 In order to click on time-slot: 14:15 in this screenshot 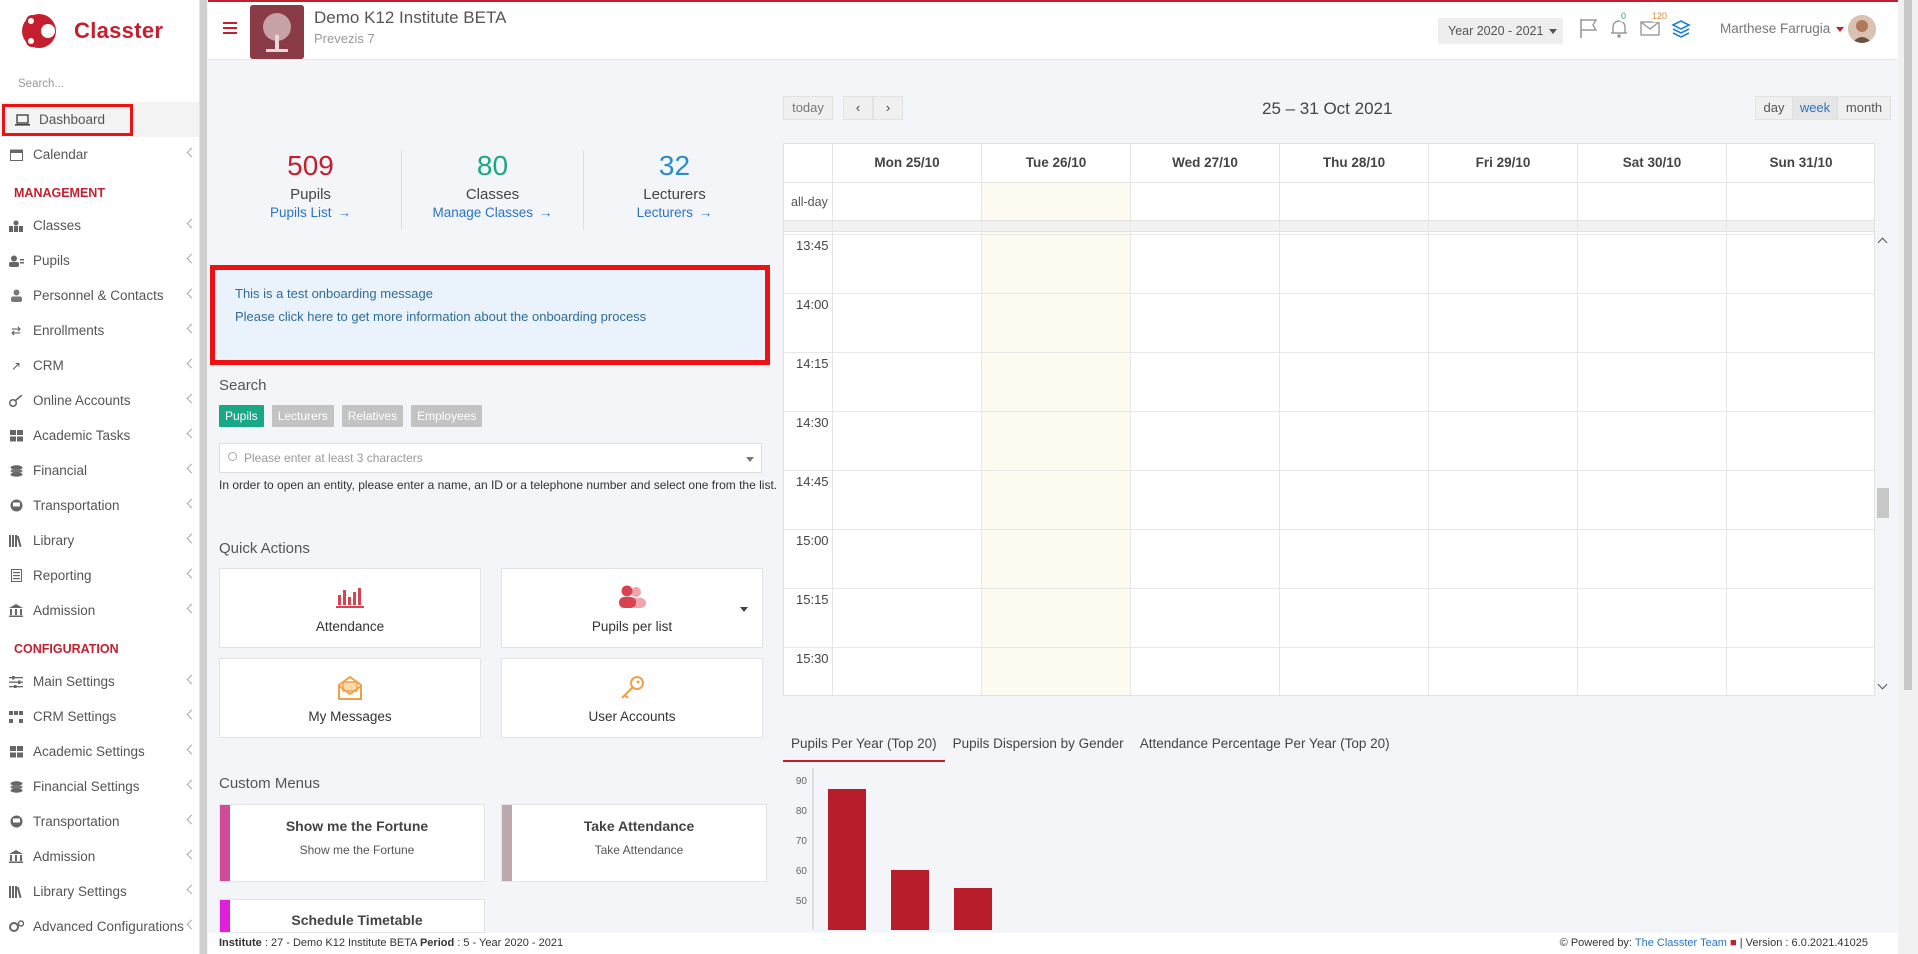, I will do `click(1329, 381)`.